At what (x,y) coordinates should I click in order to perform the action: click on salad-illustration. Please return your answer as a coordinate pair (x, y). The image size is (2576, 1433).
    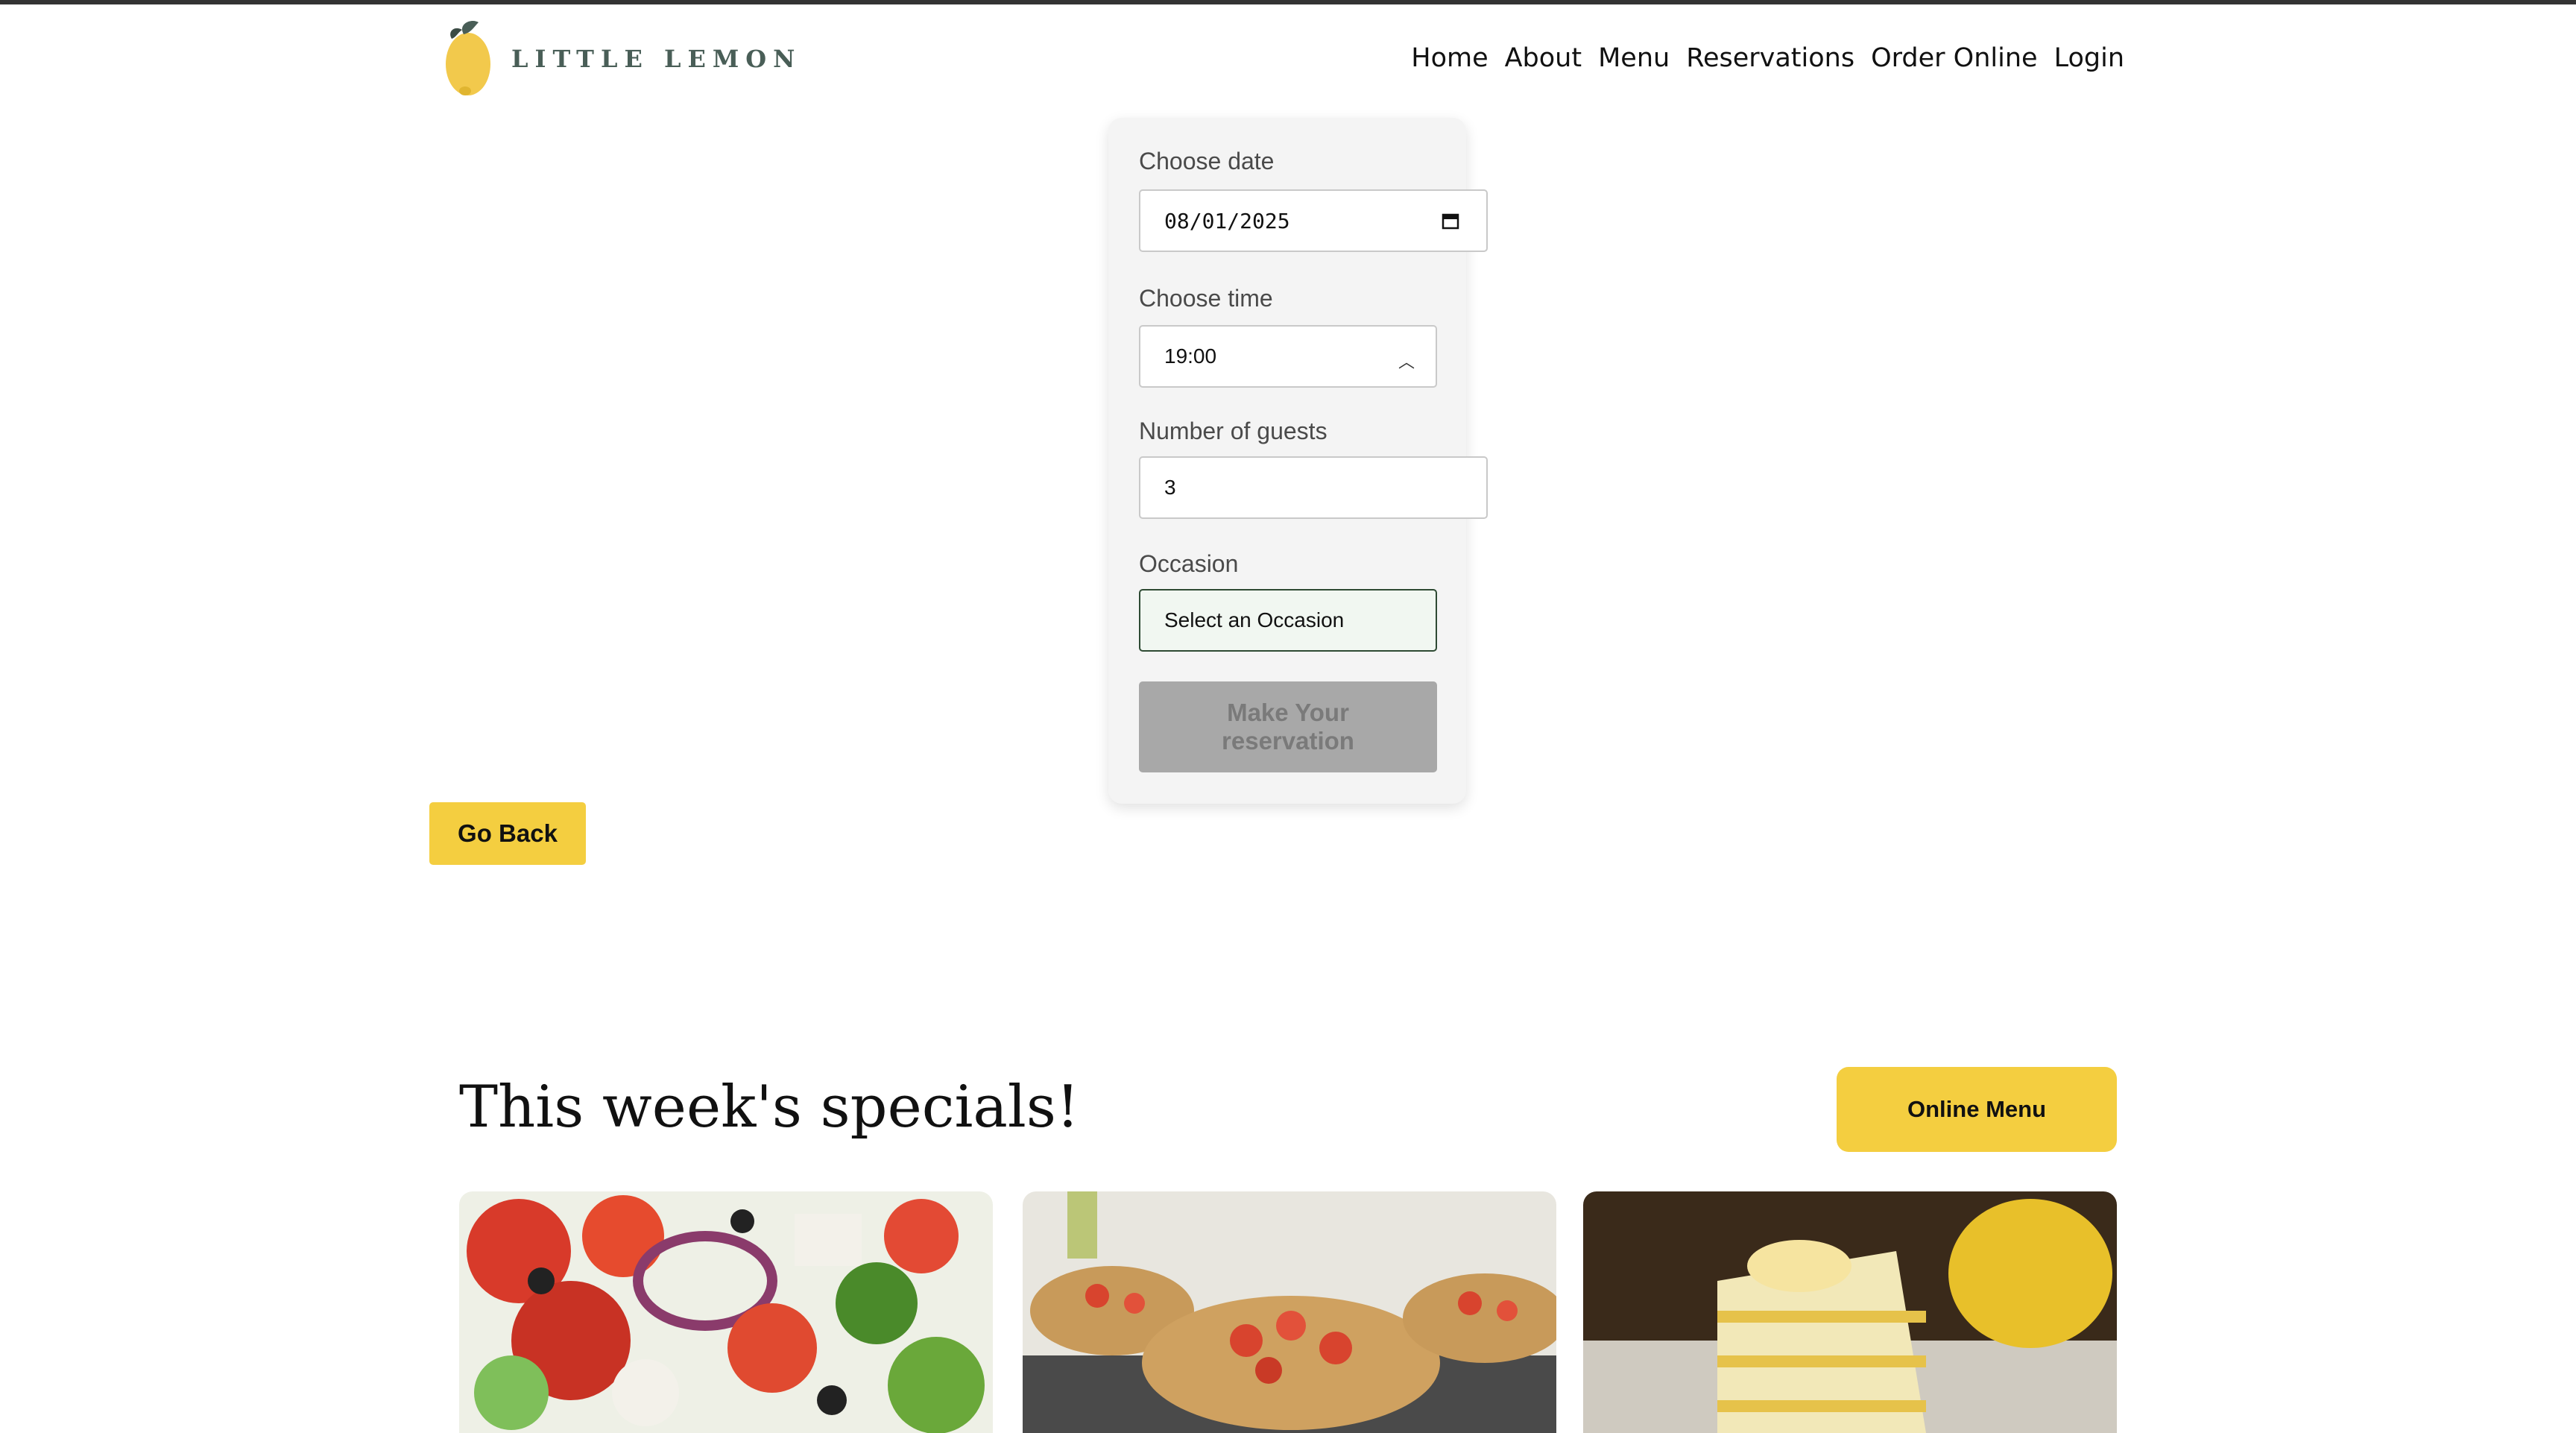
    Looking at the image, I should click on (726, 1312).